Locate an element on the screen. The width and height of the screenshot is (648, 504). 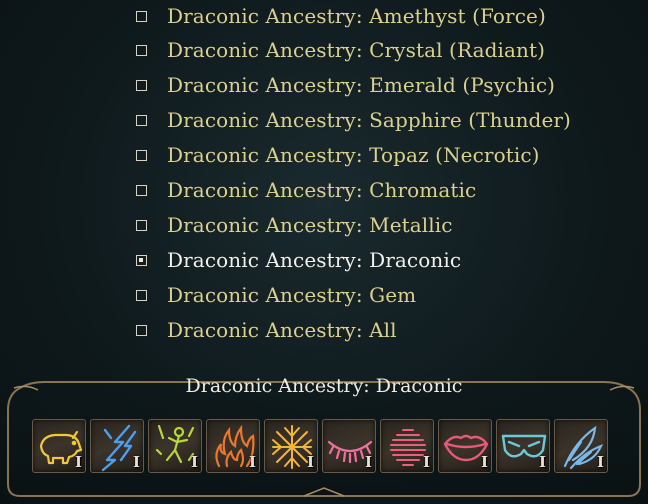
checkbox-draconic is located at coordinates (141, 260).